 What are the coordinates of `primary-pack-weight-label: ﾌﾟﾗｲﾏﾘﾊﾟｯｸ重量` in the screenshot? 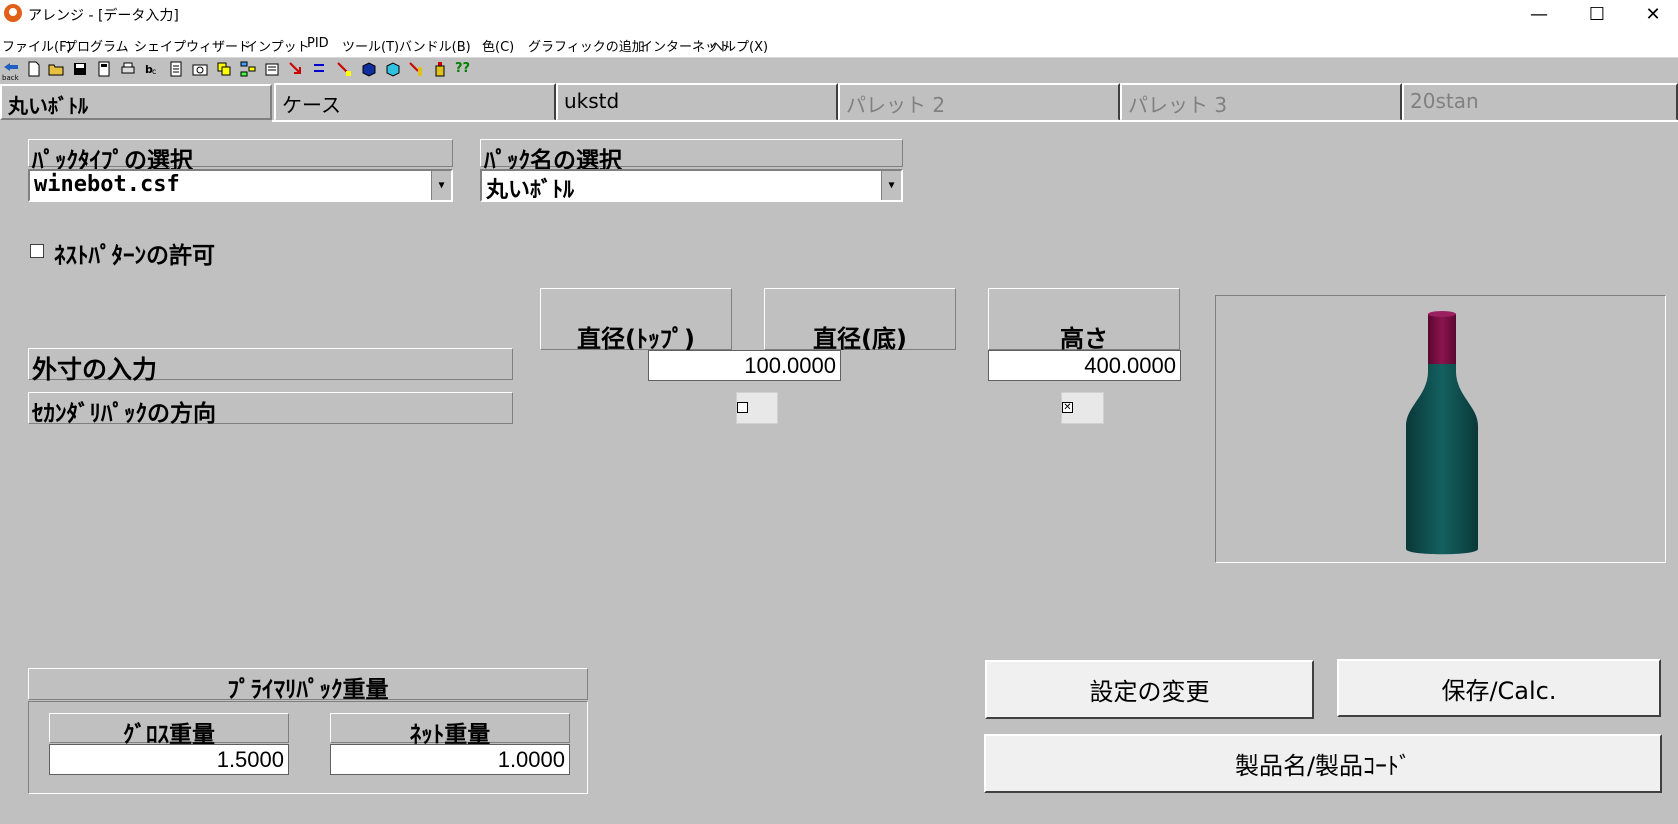 It's located at (308, 685).